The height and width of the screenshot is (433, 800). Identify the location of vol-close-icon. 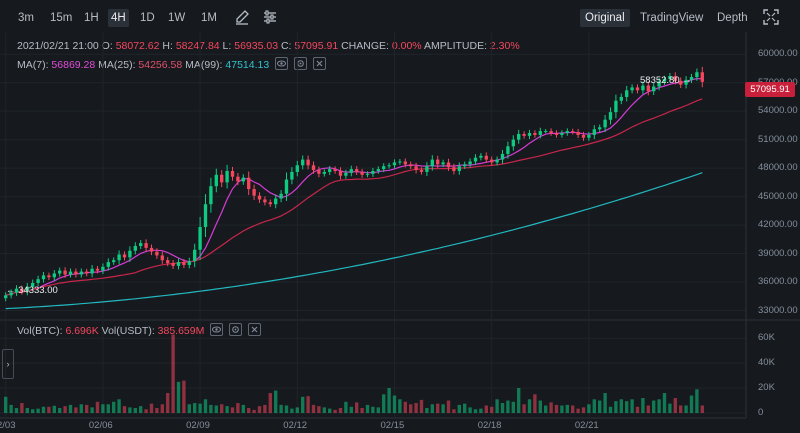
(255, 329).